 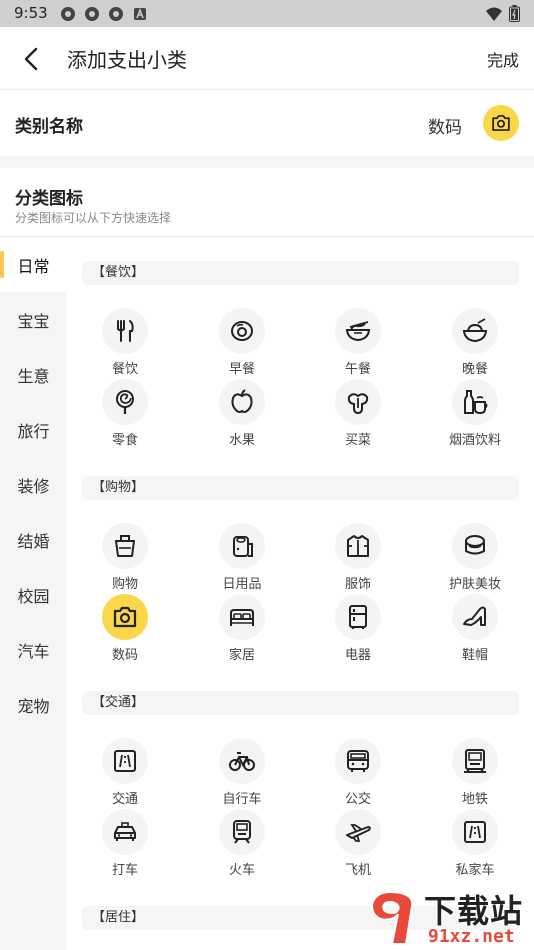 I want to click on nav-item-car: 汽车, so click(x=33, y=649).